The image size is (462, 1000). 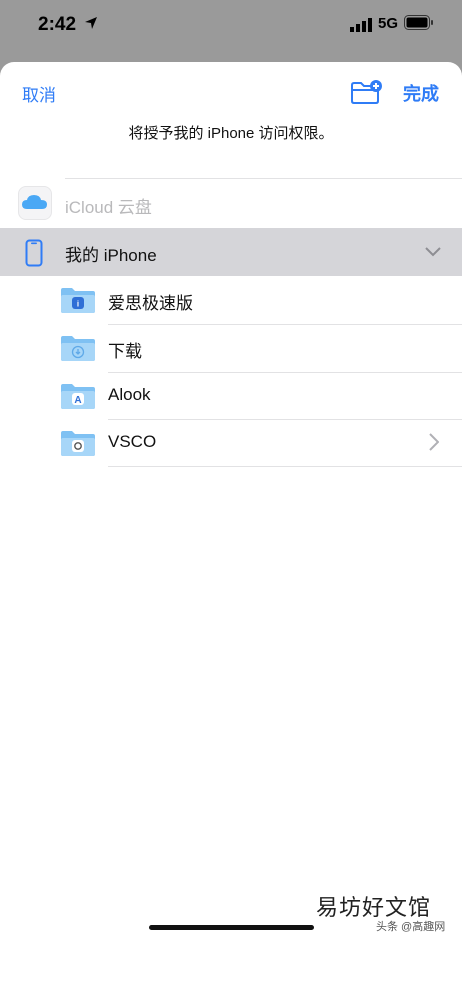 What do you see at coordinates (421, 93) in the screenshot?
I see `done-button: 完成` at bounding box center [421, 93].